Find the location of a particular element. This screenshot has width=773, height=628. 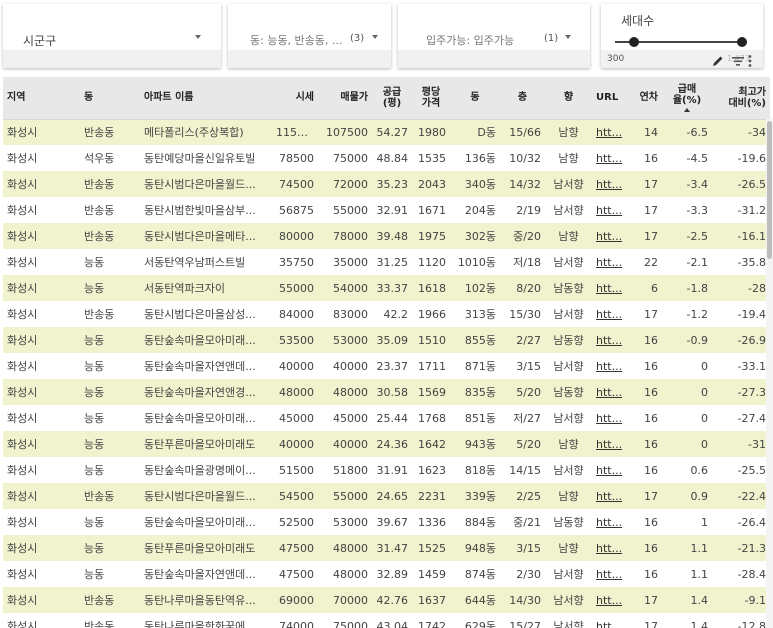

more-vert-icon is located at coordinates (750, 61).